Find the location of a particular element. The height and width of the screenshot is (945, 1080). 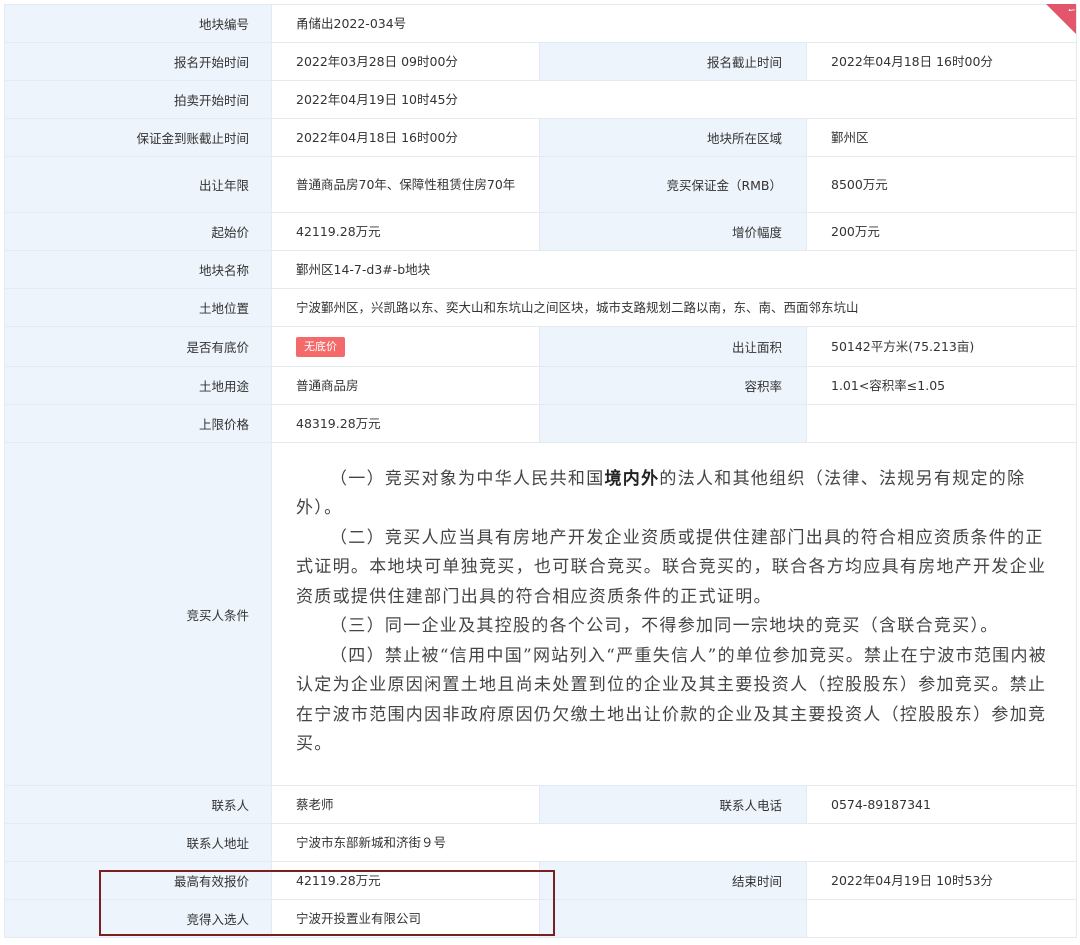

label-start-price: 起始价 is located at coordinates (138, 231).